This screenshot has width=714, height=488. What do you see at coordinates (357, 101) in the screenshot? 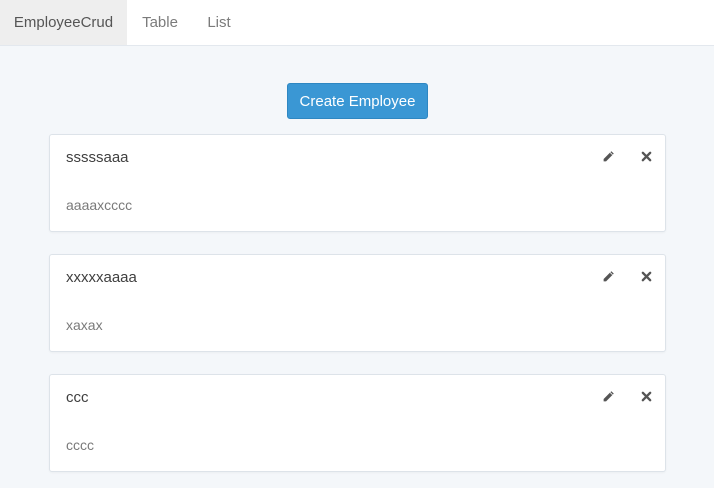
I see `create-employee-button: Create Employee` at bounding box center [357, 101].